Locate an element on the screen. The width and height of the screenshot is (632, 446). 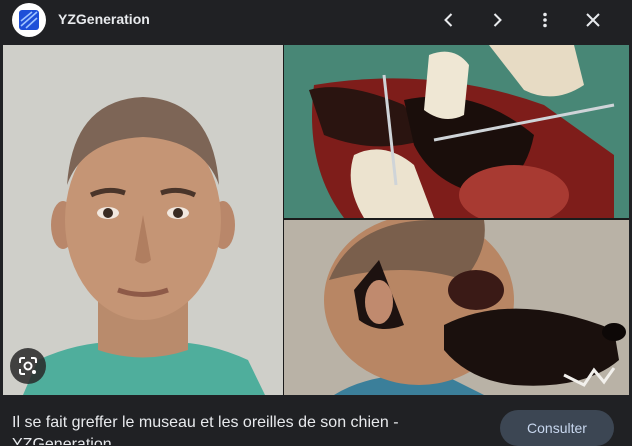
more-vert-icon is located at coordinates (545, 20).